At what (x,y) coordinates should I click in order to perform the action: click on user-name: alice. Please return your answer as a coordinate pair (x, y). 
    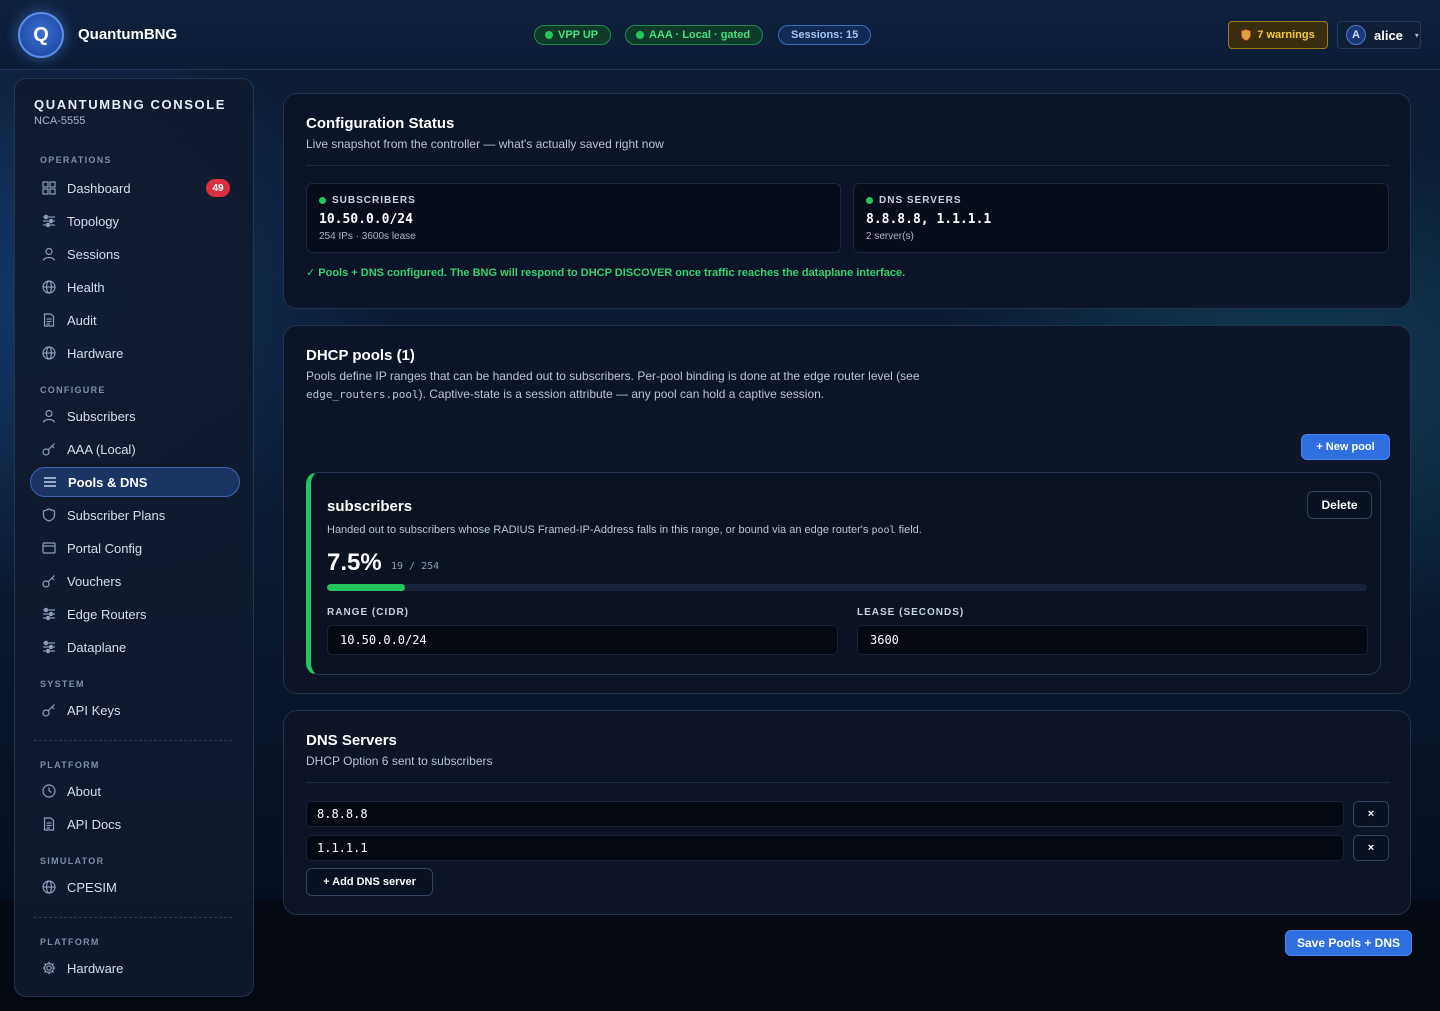
    Looking at the image, I should click on (1388, 35).